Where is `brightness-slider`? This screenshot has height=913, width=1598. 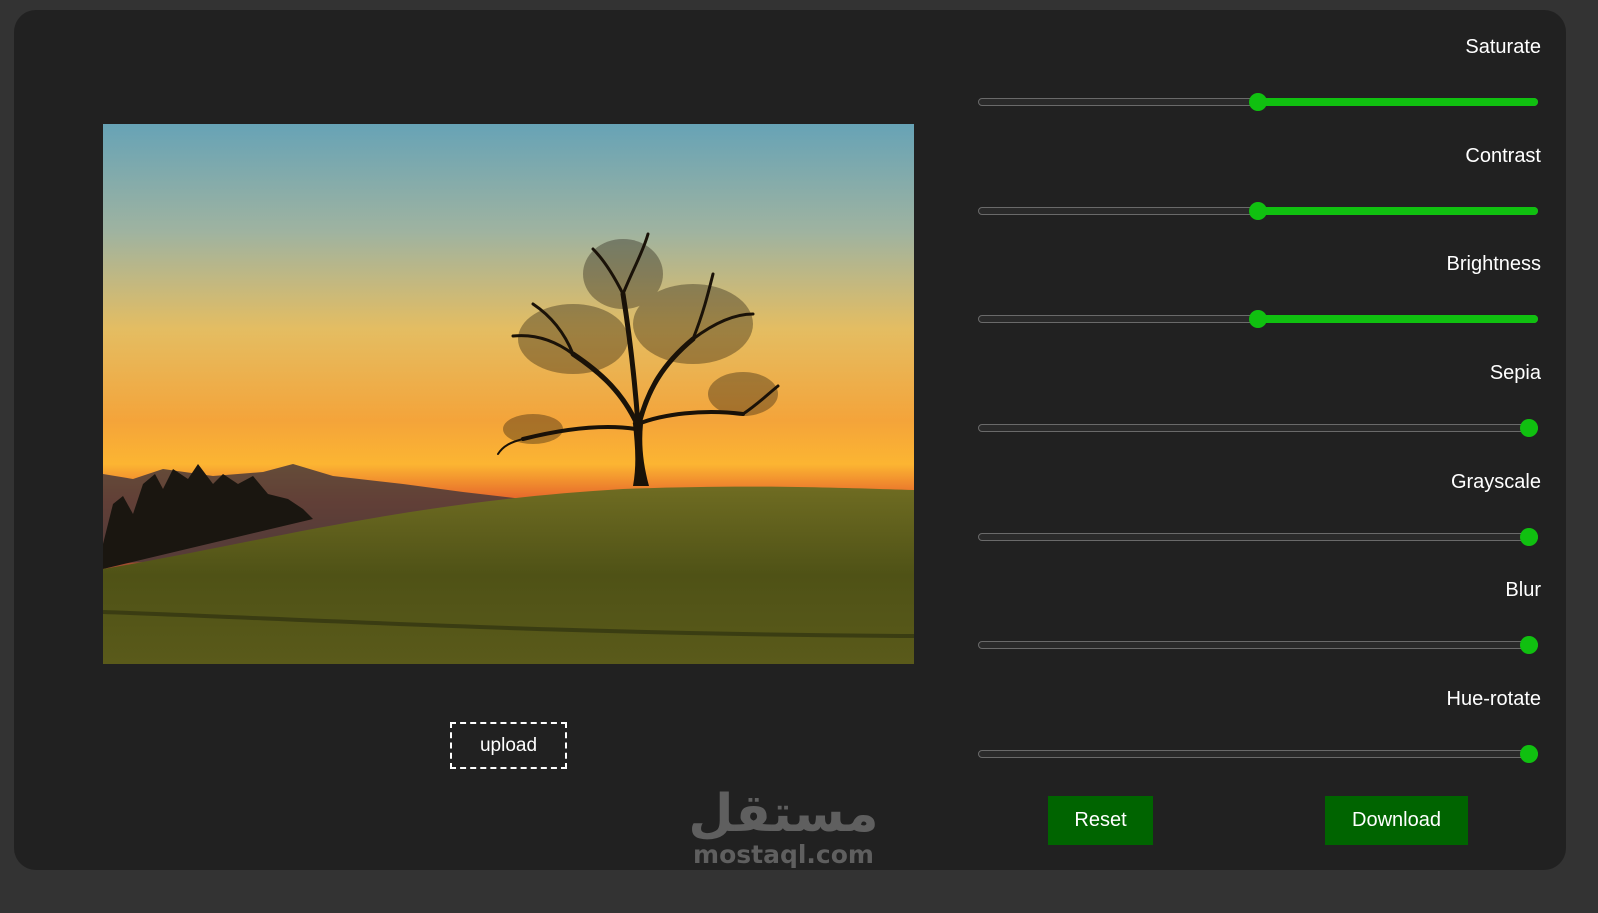
brightness-slider is located at coordinates (1258, 319).